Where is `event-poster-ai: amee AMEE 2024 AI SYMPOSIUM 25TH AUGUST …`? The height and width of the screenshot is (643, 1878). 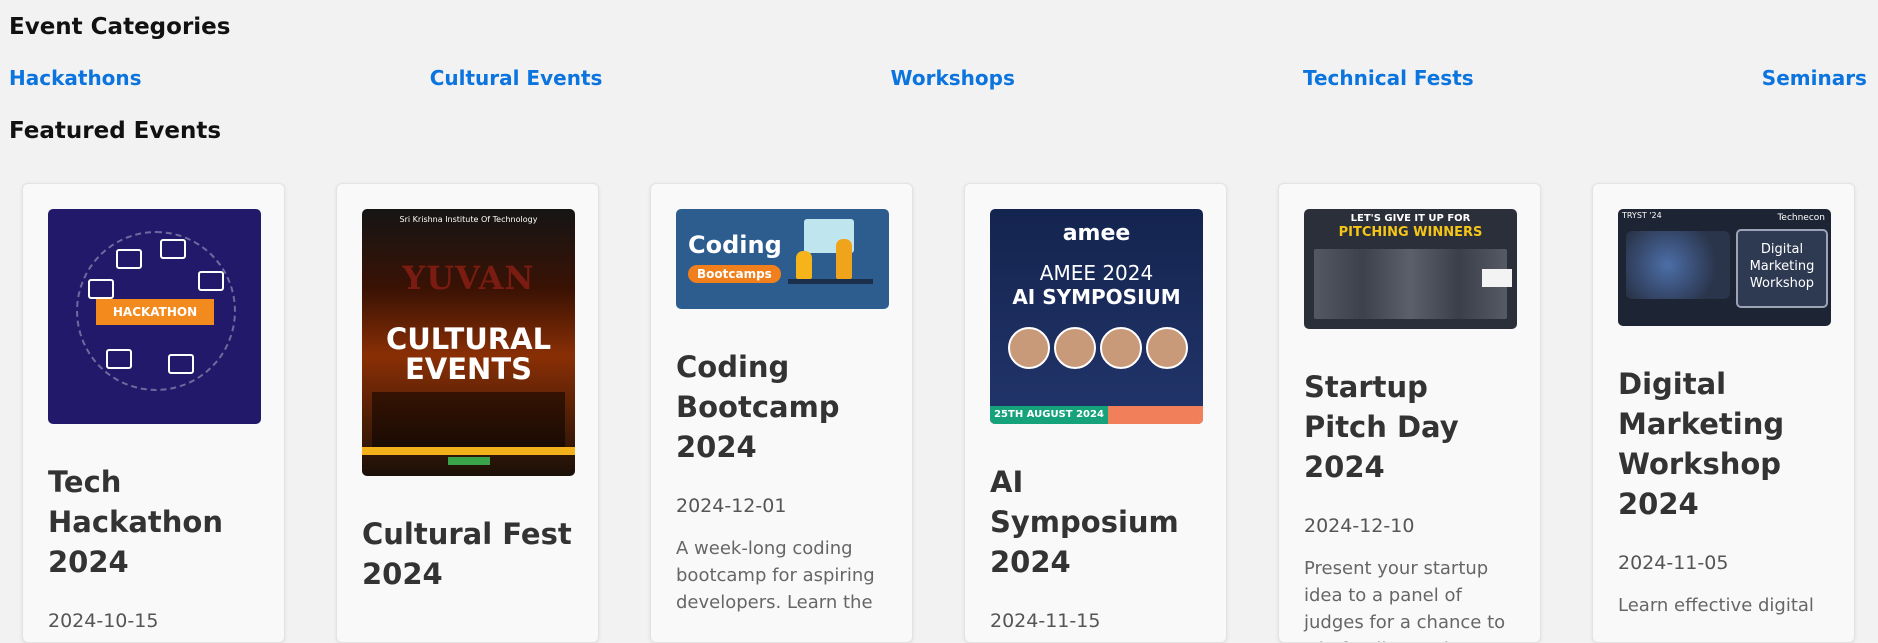
event-poster-ai: amee AMEE 2024 AI SYMPOSIUM 25TH AUGUST … is located at coordinates (1096, 316).